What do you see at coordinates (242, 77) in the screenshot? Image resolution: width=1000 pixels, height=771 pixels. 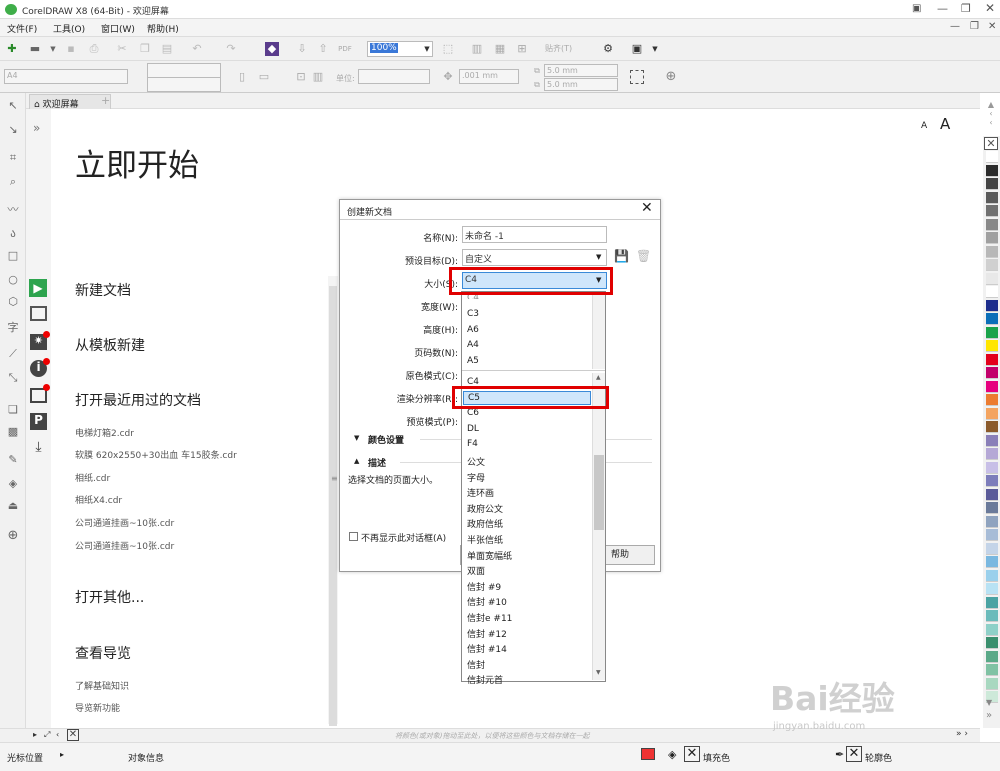 I see `portrait-icon: ▯` at bounding box center [242, 77].